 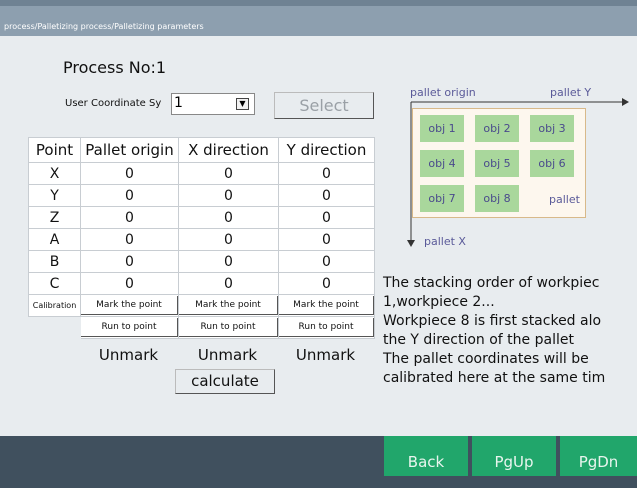 I want to click on mark-point-button-y: Mark the point, so click(x=326, y=305).